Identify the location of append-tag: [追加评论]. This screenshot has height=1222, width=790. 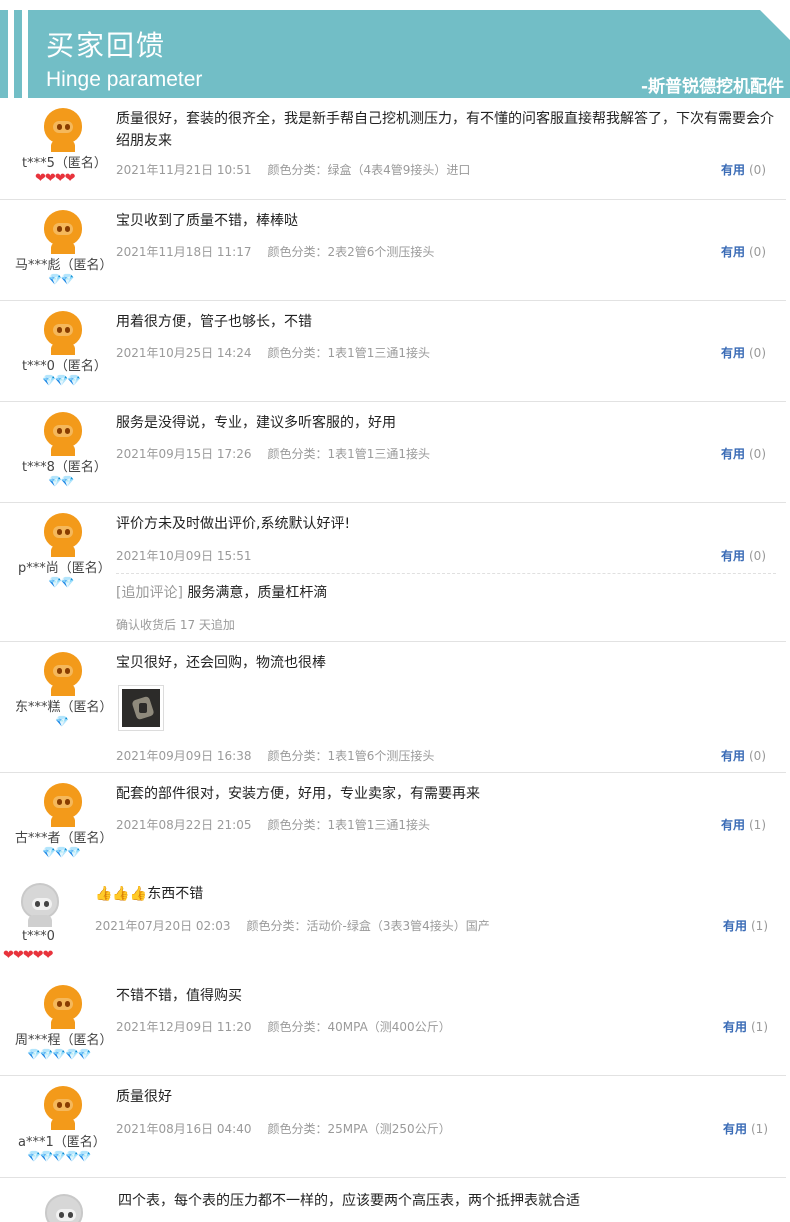
(149, 593).